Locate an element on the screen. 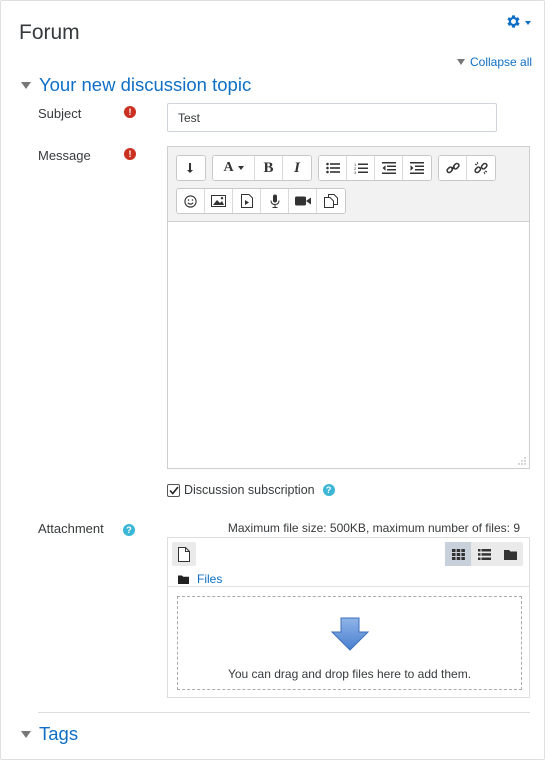 Image resolution: width=553 pixels, height=760 pixels. toolbar-group-lists: 123 is located at coordinates (375, 168).